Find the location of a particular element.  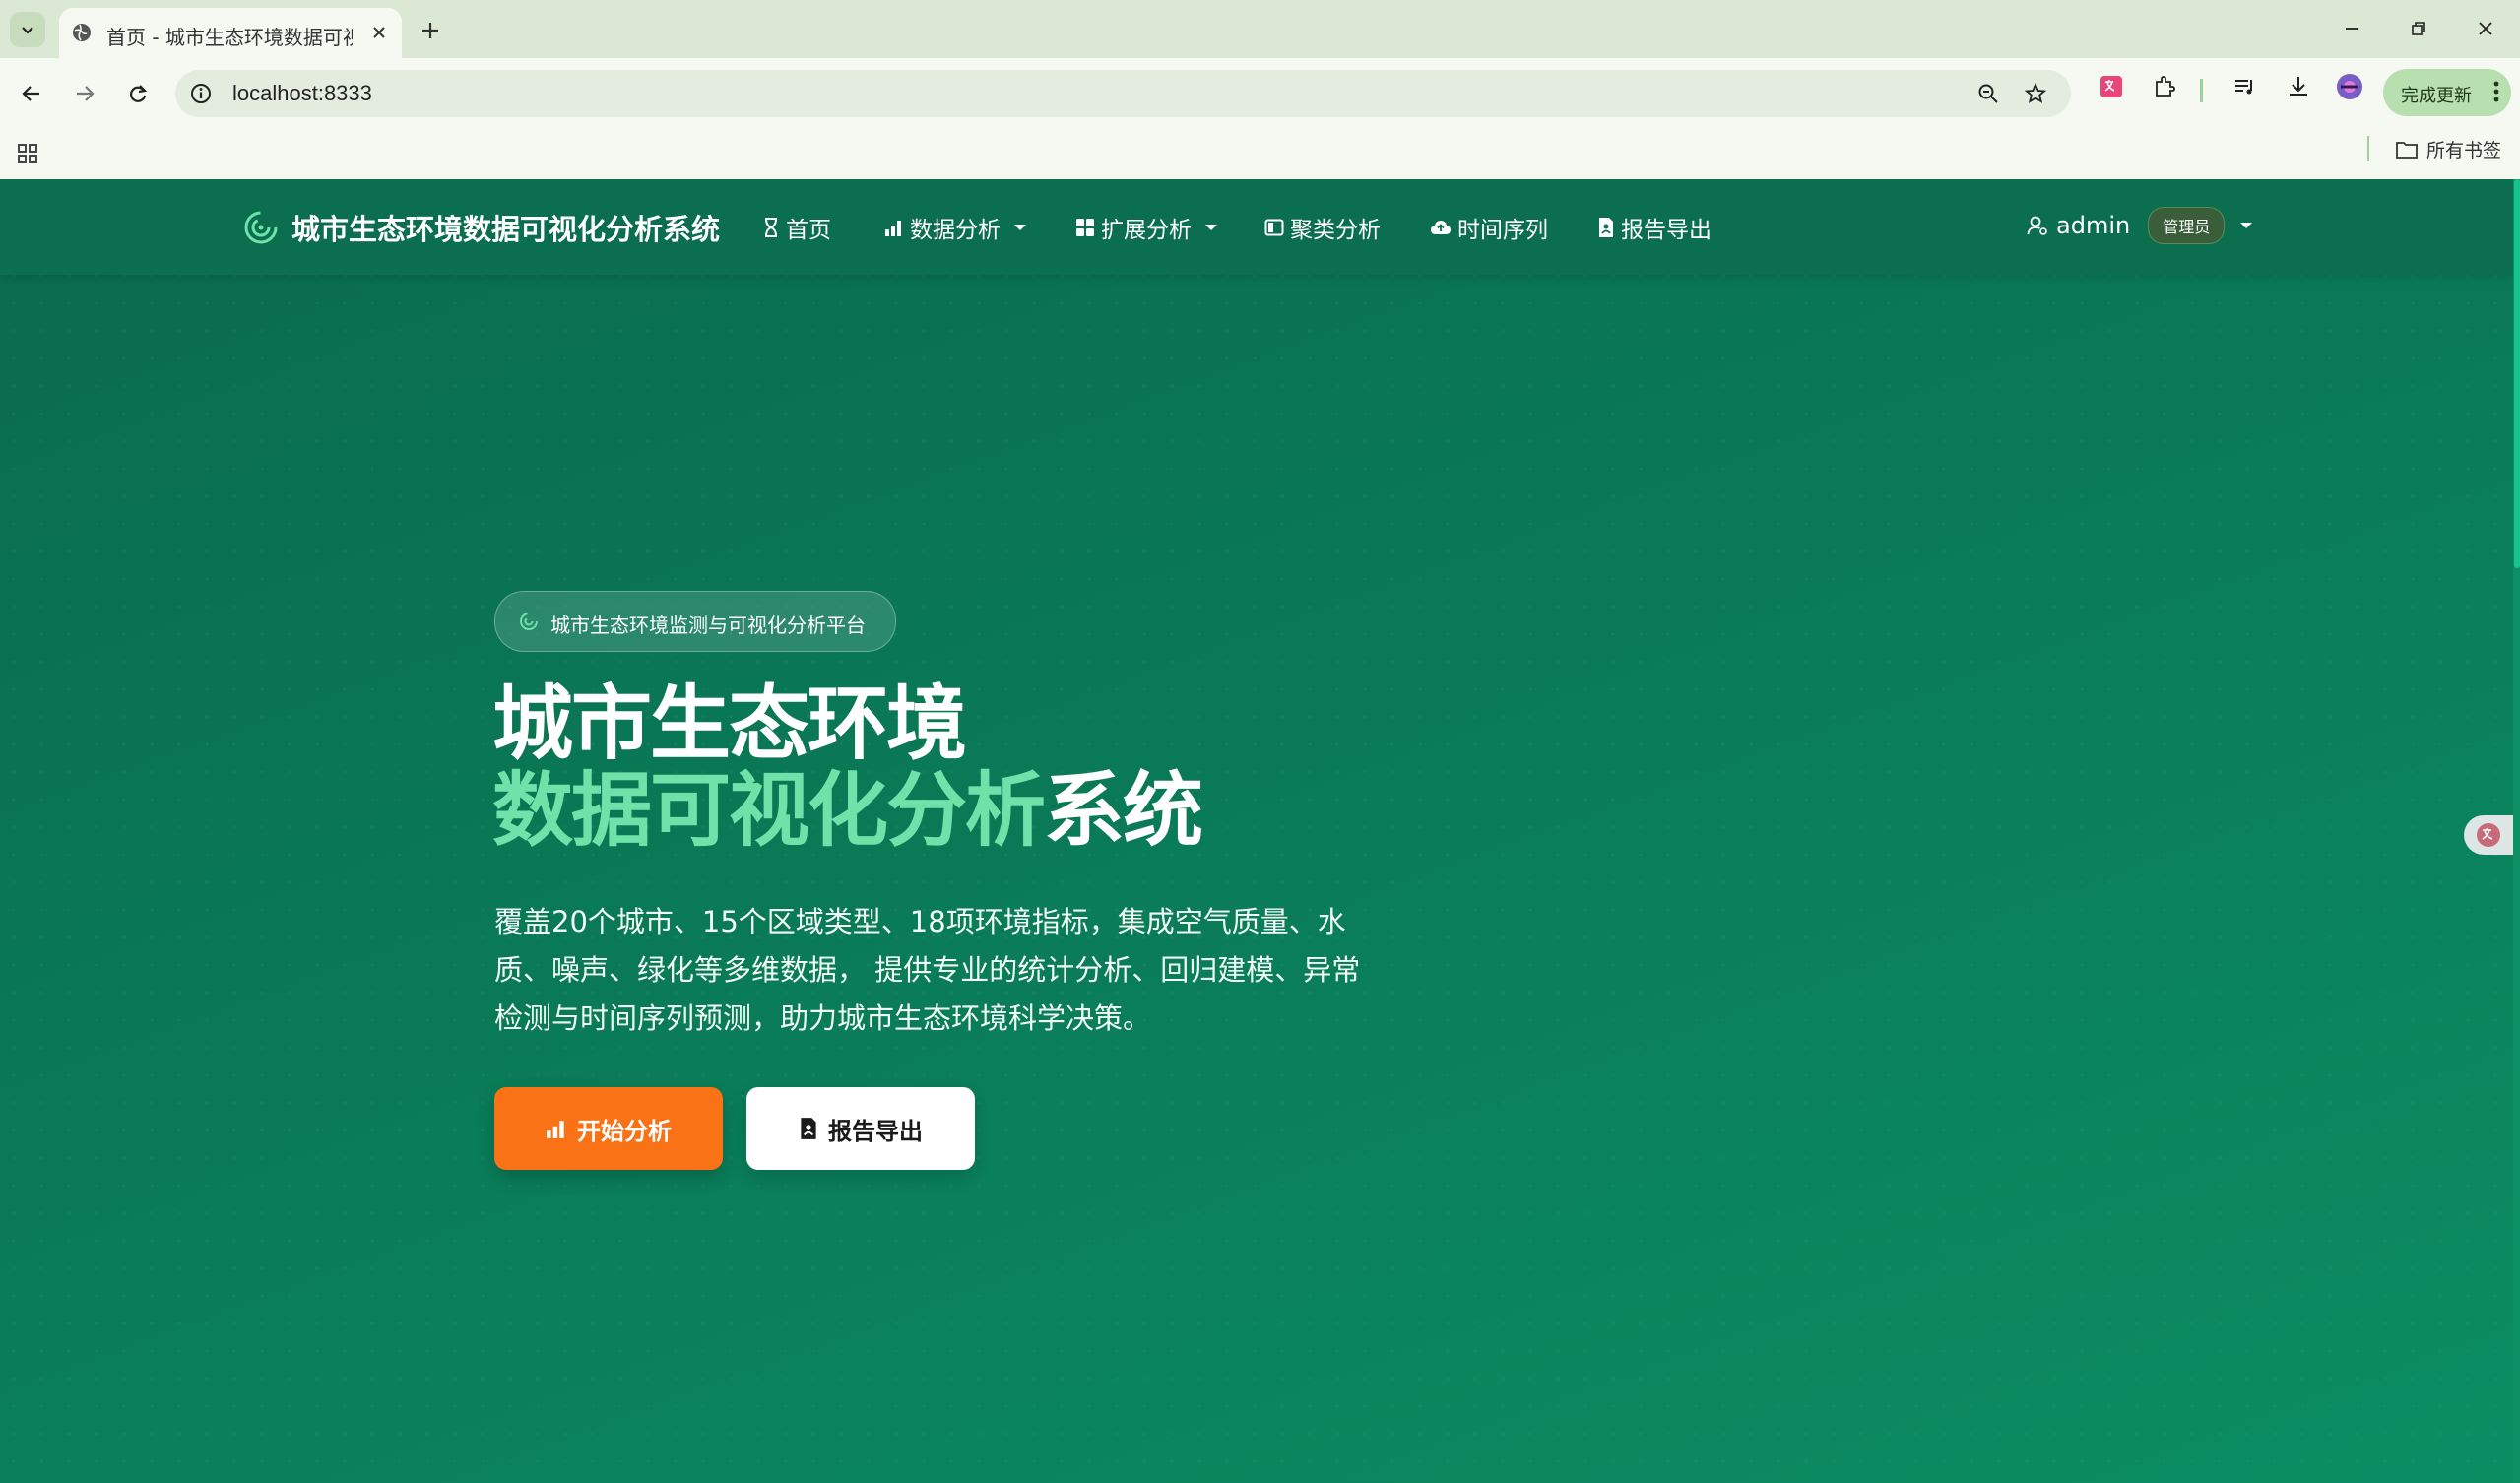

browser-toolbar: localhost:8333 is located at coordinates (1260, 93).